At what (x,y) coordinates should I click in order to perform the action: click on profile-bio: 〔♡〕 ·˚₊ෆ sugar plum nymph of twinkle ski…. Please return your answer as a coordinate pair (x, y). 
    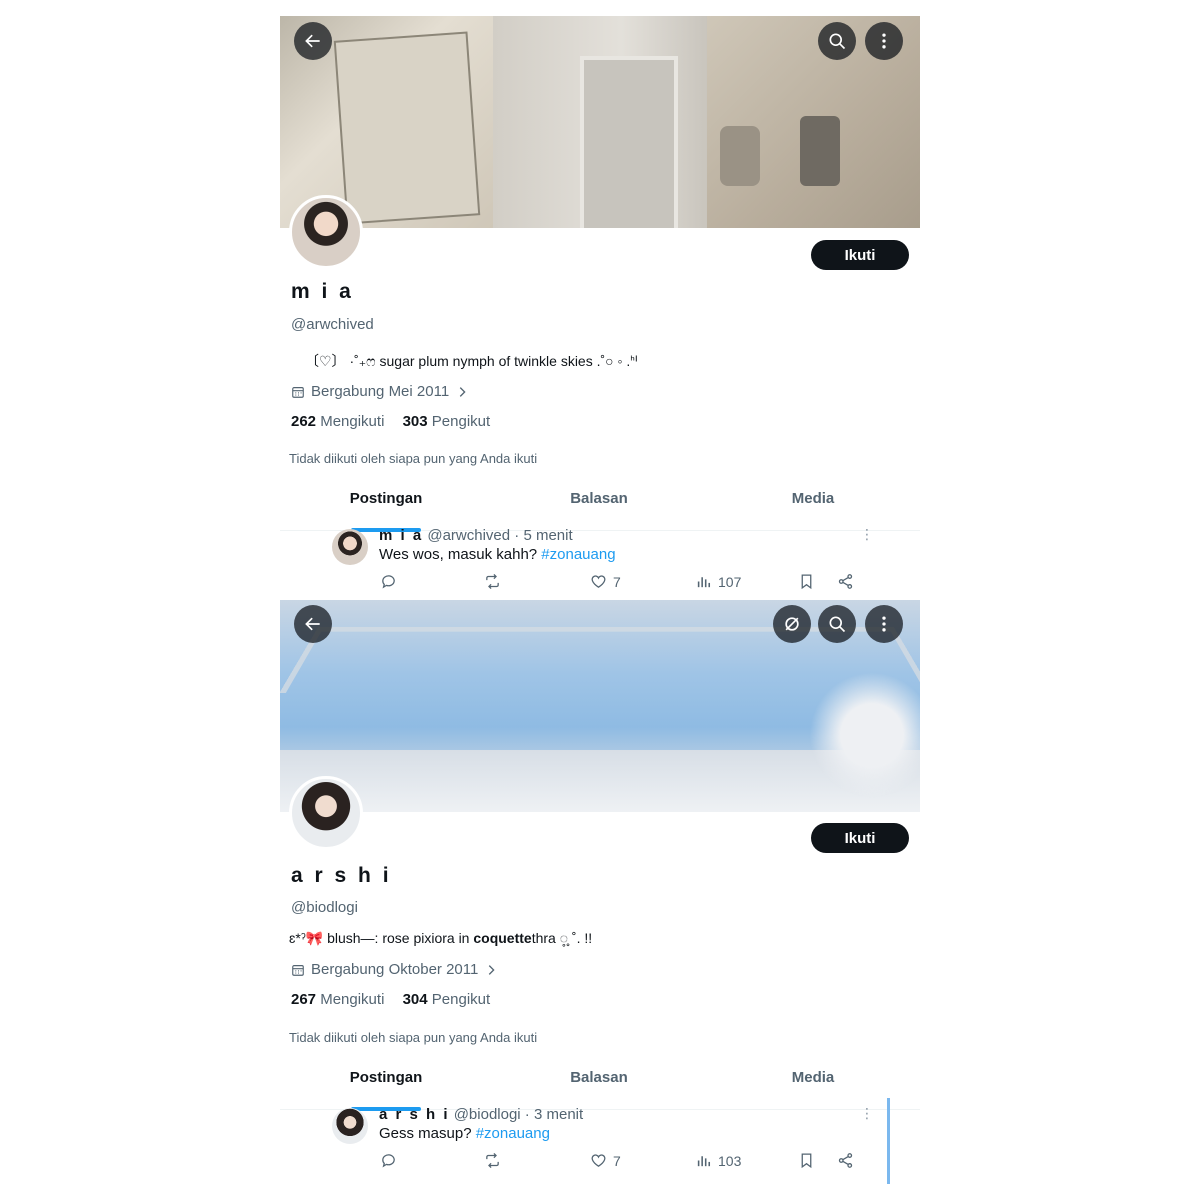
    Looking at the image, I should click on (471, 361).